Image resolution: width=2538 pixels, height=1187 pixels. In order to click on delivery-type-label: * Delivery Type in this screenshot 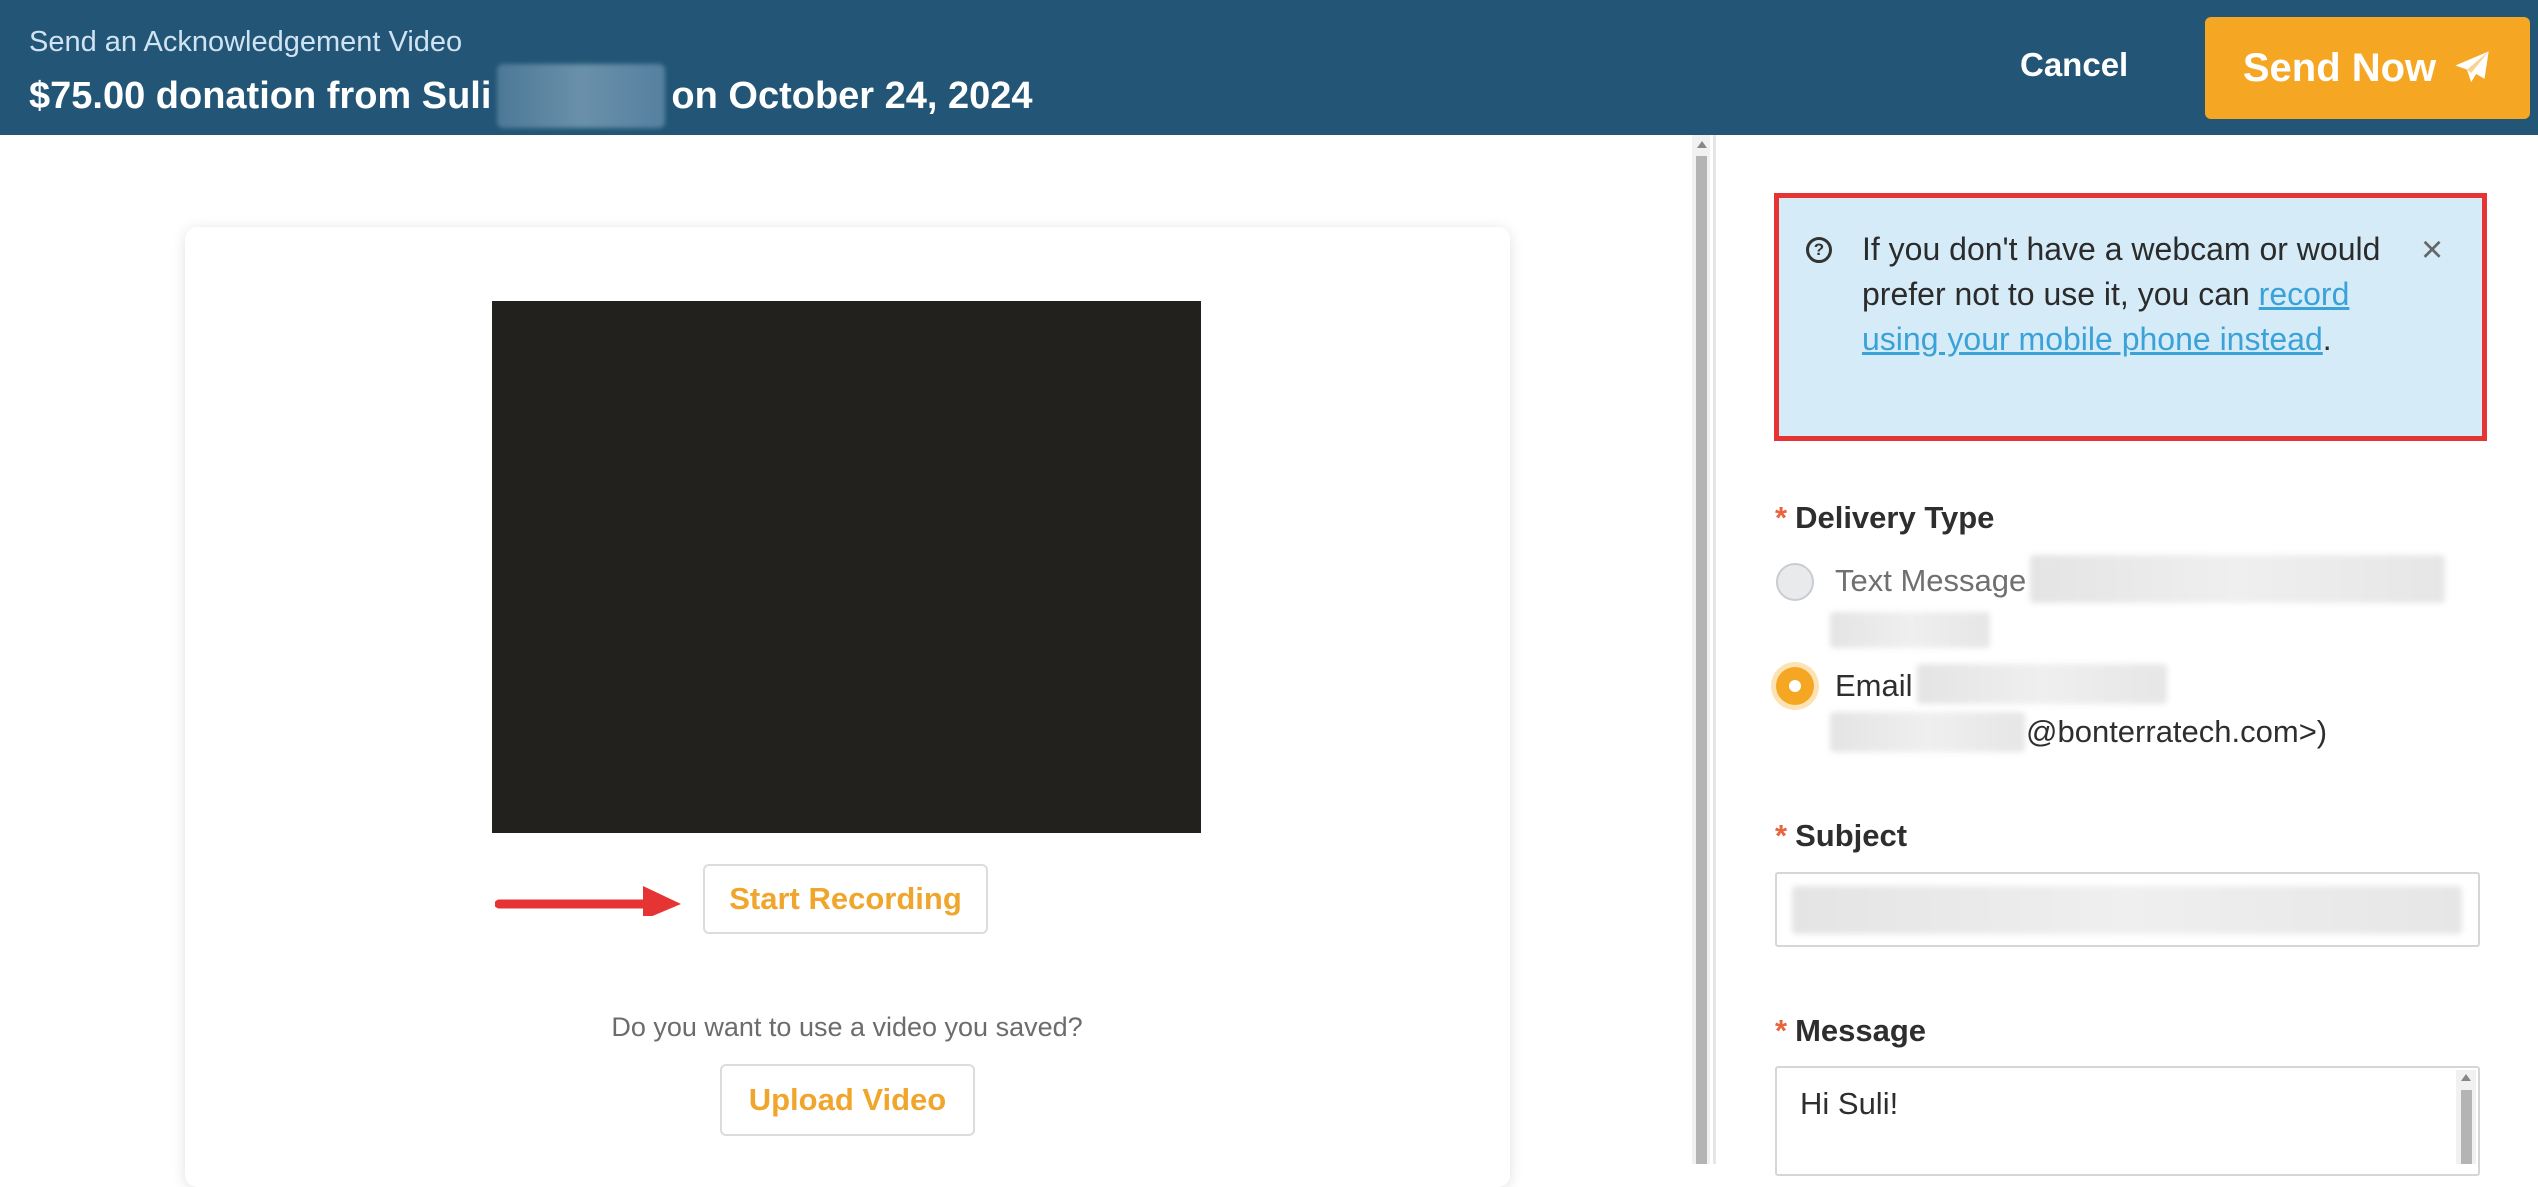, I will do `click(1884, 518)`.